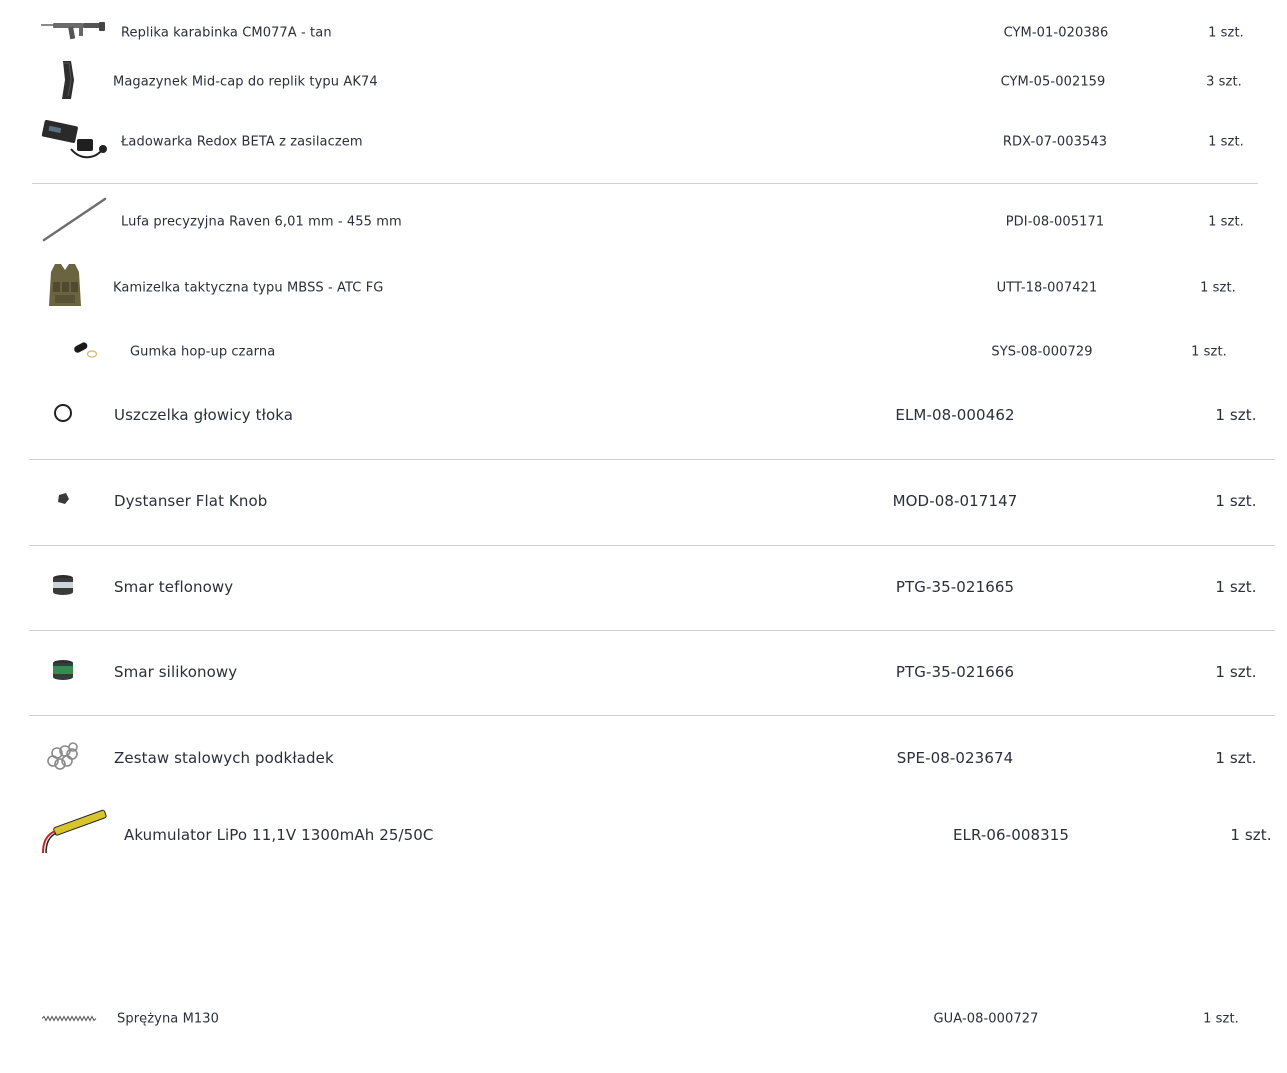  What do you see at coordinates (242, 142) in the screenshot?
I see `item-name: Ładowarka Redox BETA z zasilaczem` at bounding box center [242, 142].